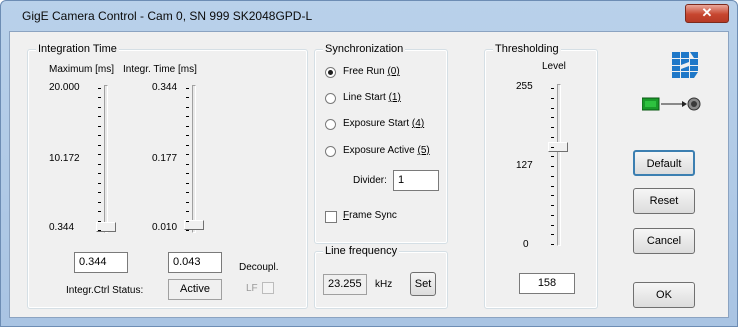 This screenshot has height=327, width=738. Describe the element at coordinates (165, 227) in the screenshot. I see `integr-tick-label-bottom: 0.010` at that location.